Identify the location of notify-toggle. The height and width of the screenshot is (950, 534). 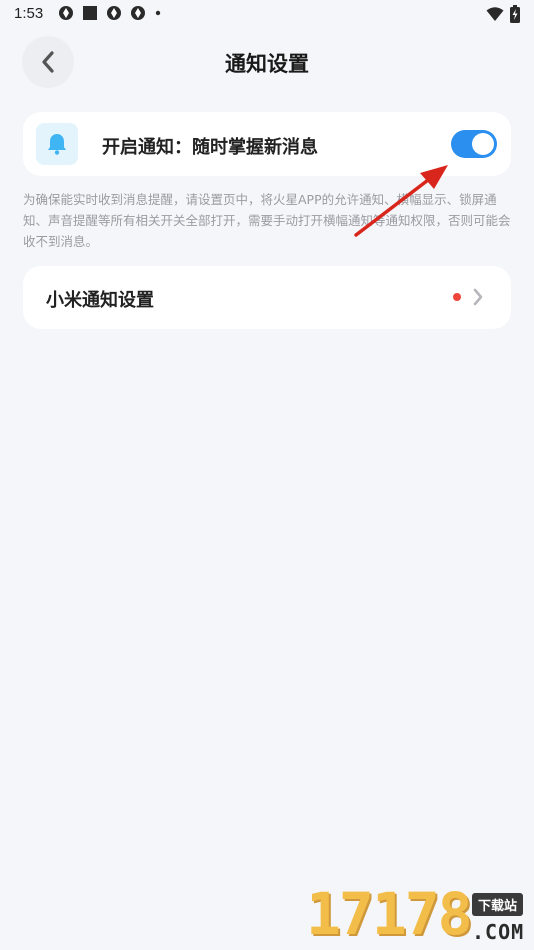
(474, 144).